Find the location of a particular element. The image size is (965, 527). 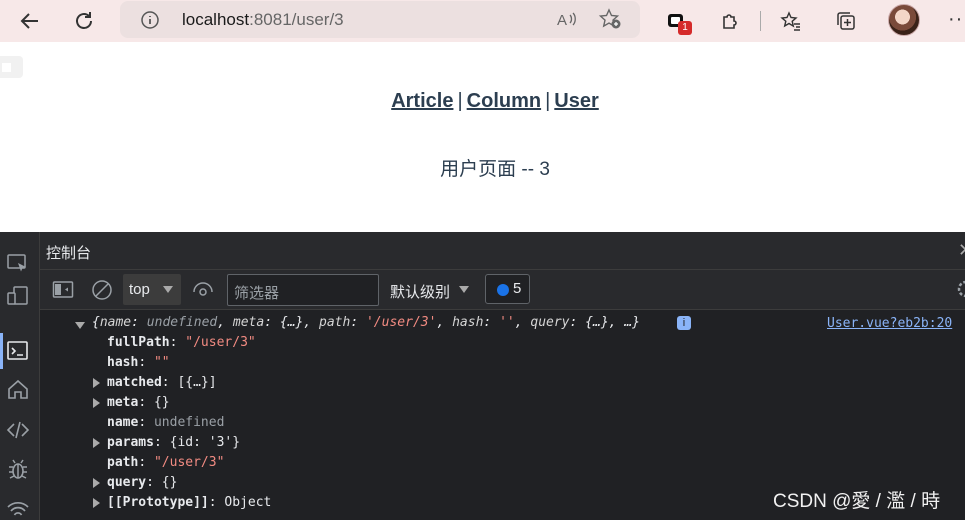

site-info-icon is located at coordinates (150, 22).